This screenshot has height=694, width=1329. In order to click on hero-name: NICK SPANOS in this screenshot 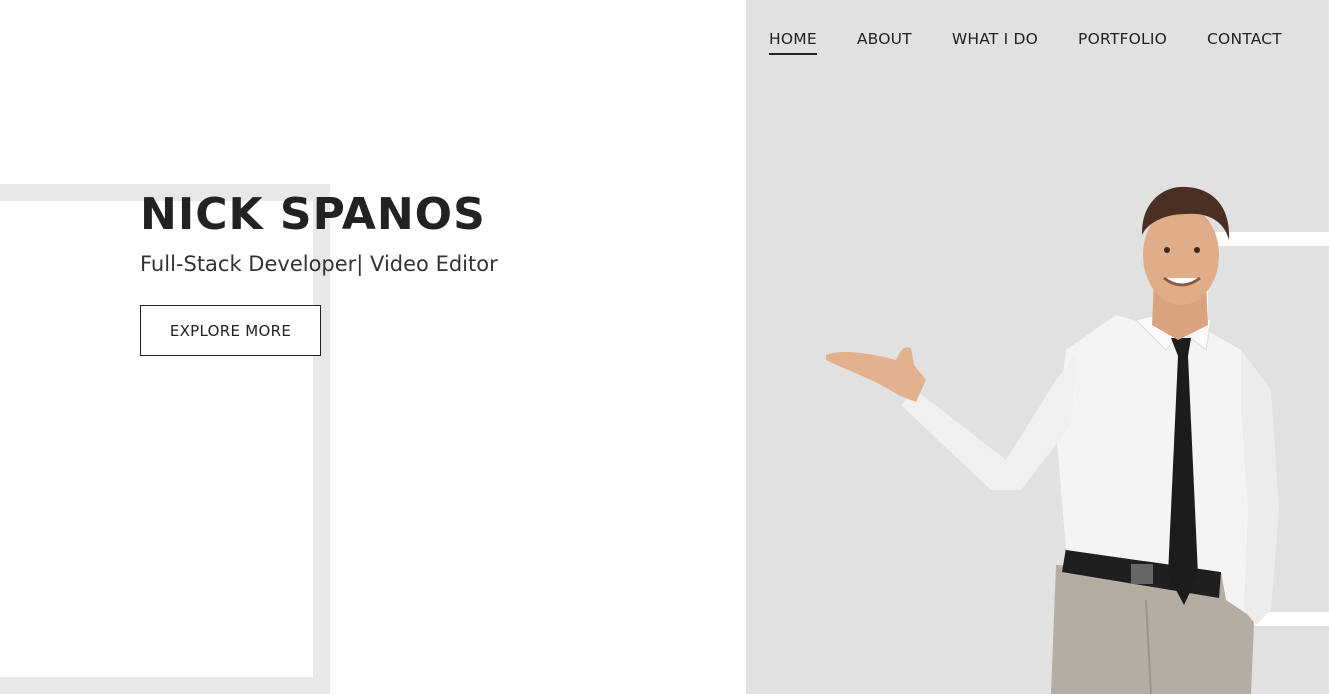, I will do `click(313, 214)`.